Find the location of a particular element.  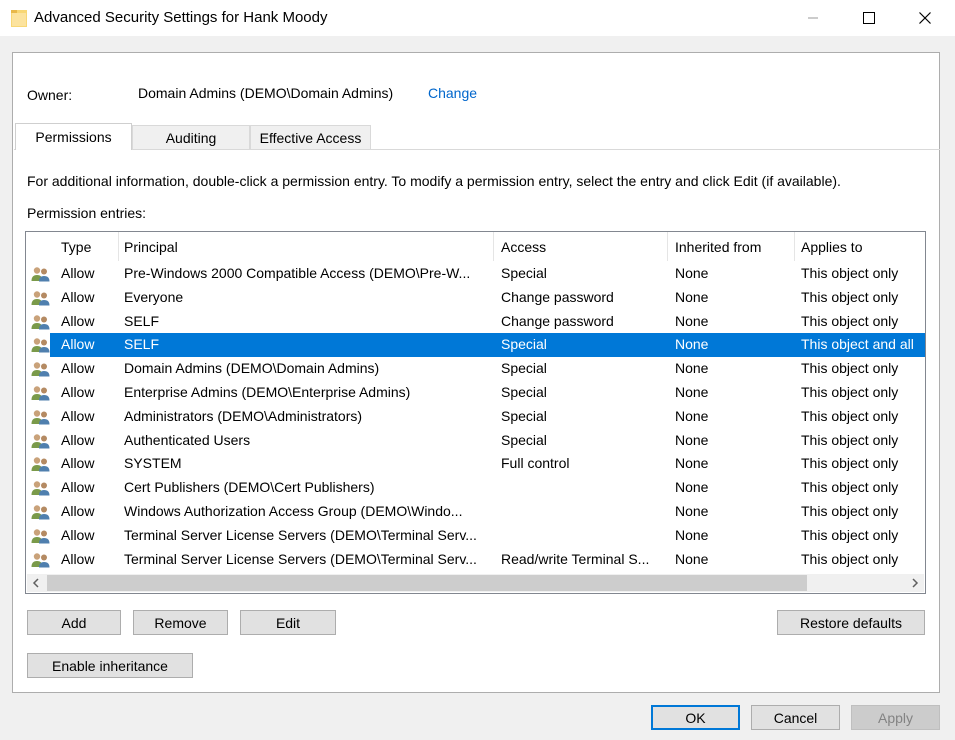

scroll-left-button is located at coordinates (36, 583).